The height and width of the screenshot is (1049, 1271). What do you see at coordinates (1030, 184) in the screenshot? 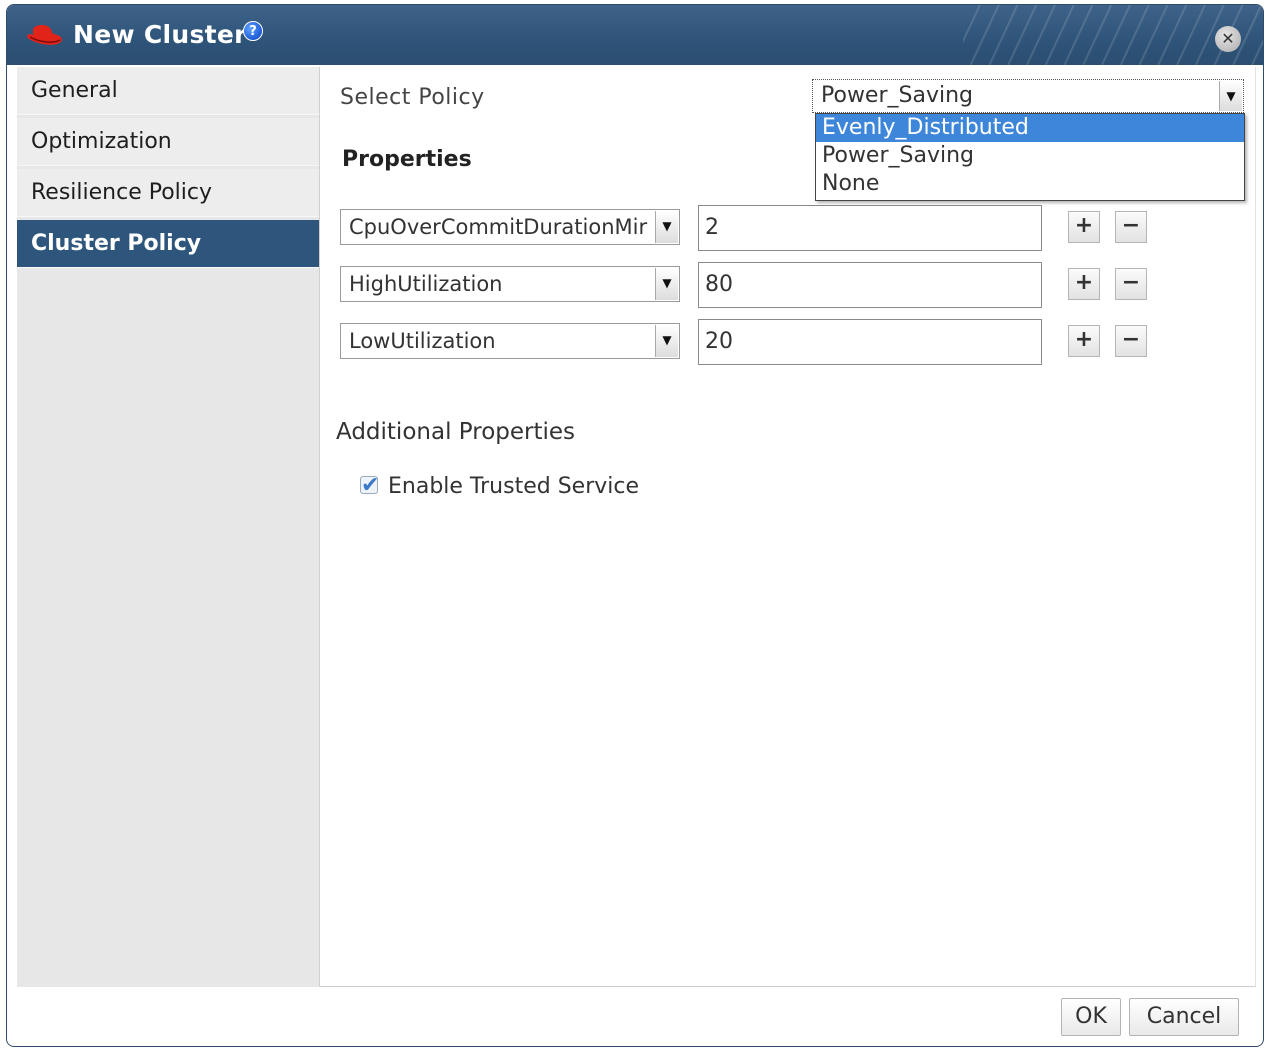
I see `policy-option-none: None` at bounding box center [1030, 184].